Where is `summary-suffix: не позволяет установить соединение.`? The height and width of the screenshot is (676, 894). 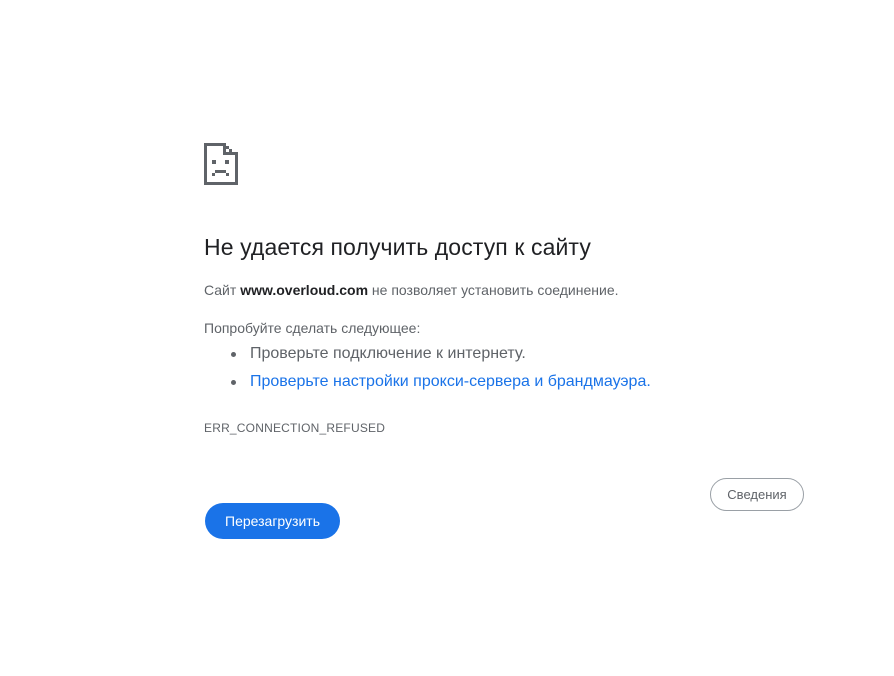 summary-suffix: не позволяет установить соединение. is located at coordinates (493, 290).